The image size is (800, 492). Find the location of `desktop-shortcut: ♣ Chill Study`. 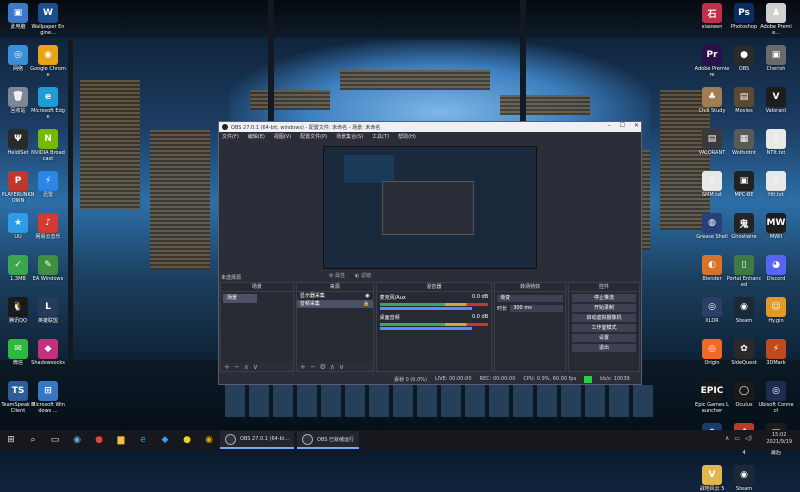

desktop-shortcut: ♣ Chill Study is located at coordinates (712, 100).